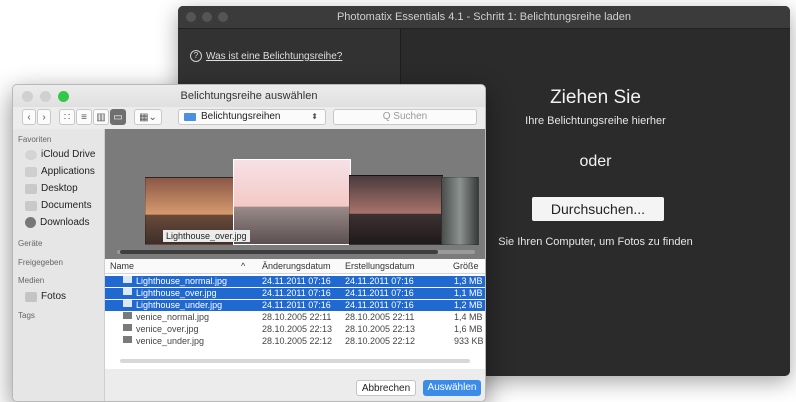 This screenshot has width=796, height=402. I want to click on thumbnail-lighthouse-over, so click(292, 202).